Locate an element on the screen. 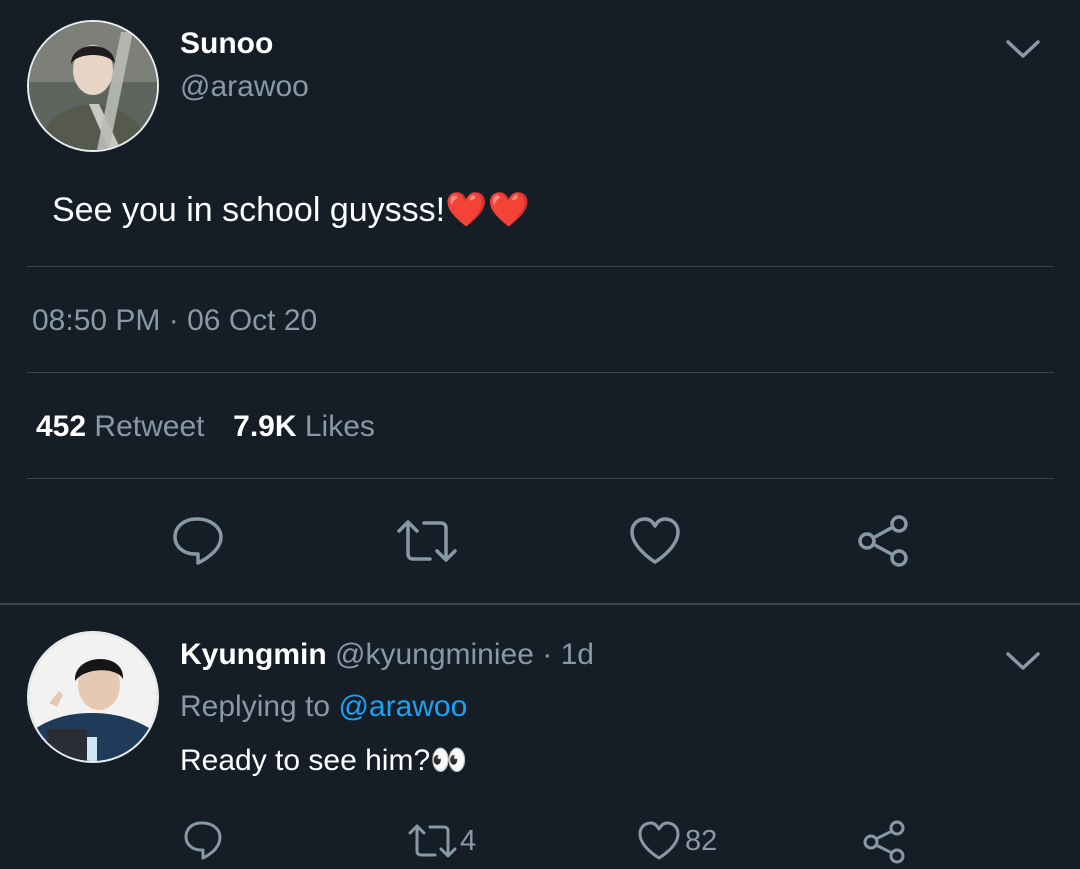 The image size is (1080, 869). avatar-sunoo is located at coordinates (93, 86).